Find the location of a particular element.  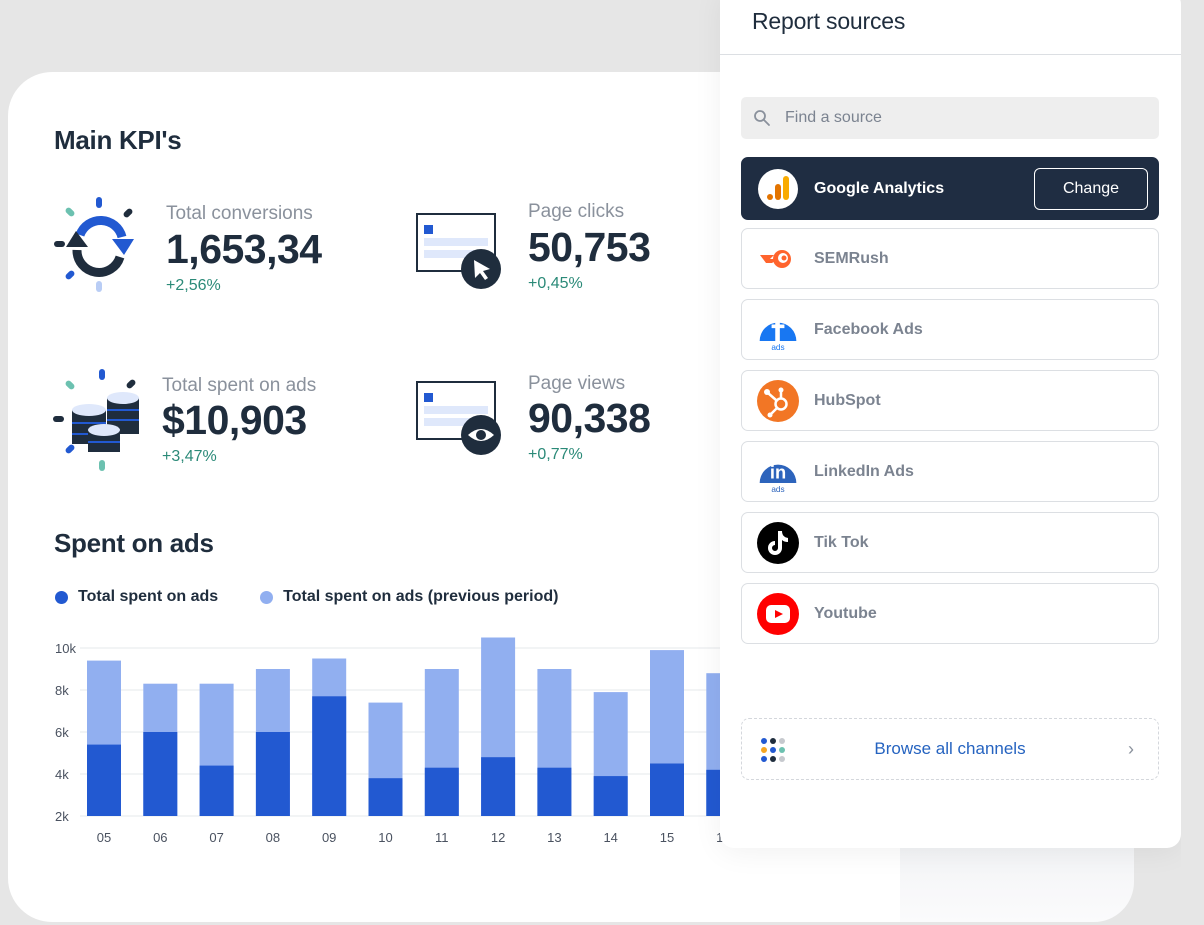

x-tick-label: 05 is located at coordinates (104, 837).